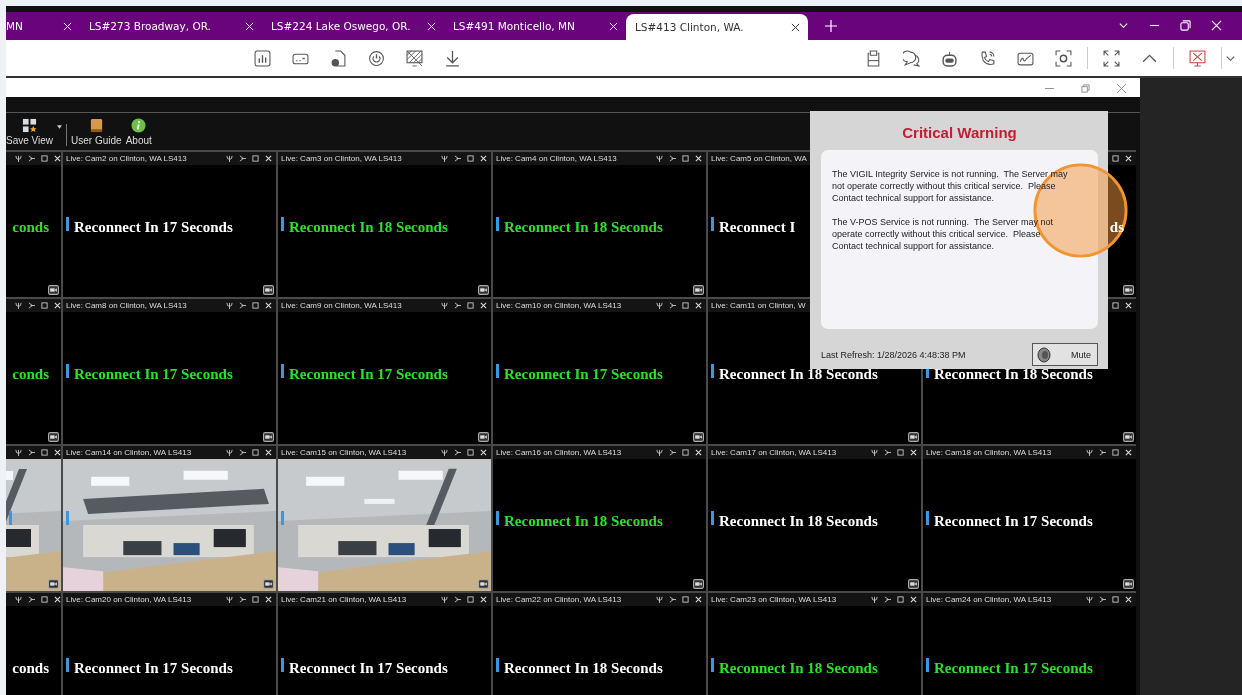 Image resolution: width=1242 pixels, height=695 pixels. Describe the element at coordinates (129, 452) in the screenshot. I see `camera-title: Live: Cam14 on Clinton, WA LS413` at that location.